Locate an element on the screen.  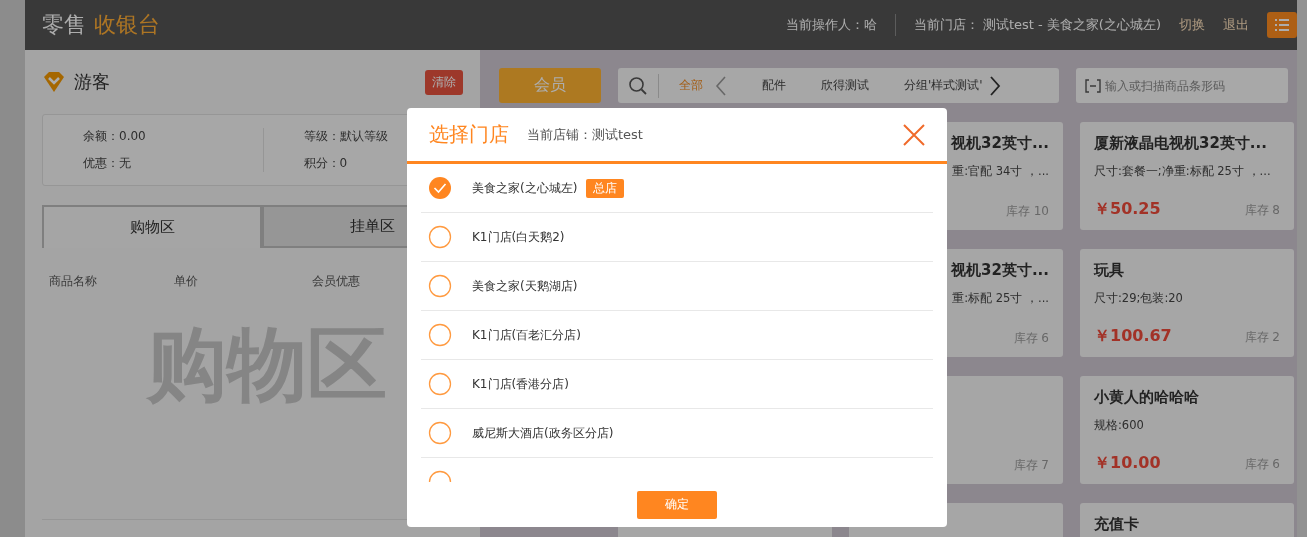
product-price: ￥50.25 is located at coordinates (1127, 209).